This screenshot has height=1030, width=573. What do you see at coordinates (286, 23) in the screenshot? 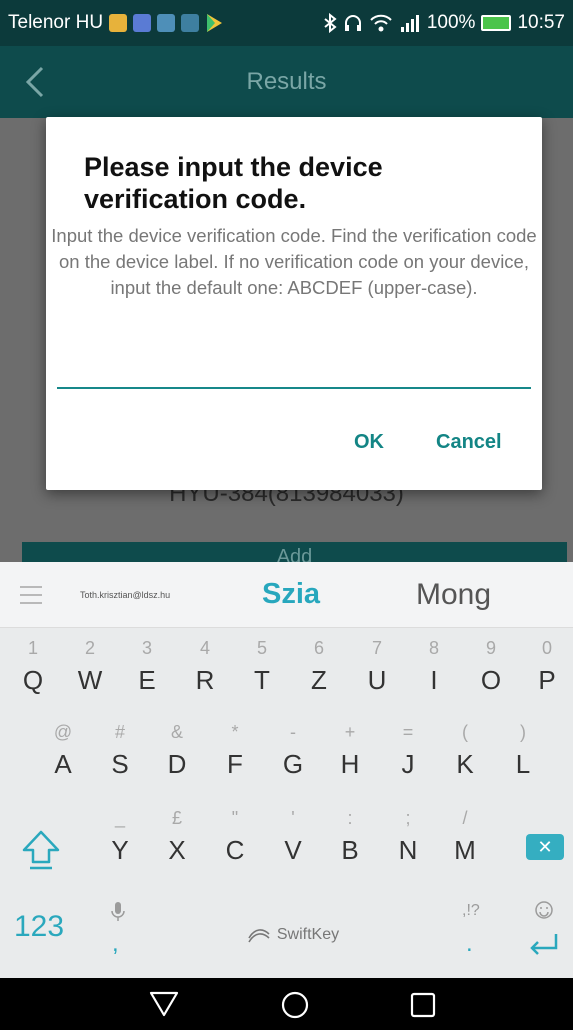
I see `status-bar: Telenor HU 100% 10:57` at bounding box center [286, 23].